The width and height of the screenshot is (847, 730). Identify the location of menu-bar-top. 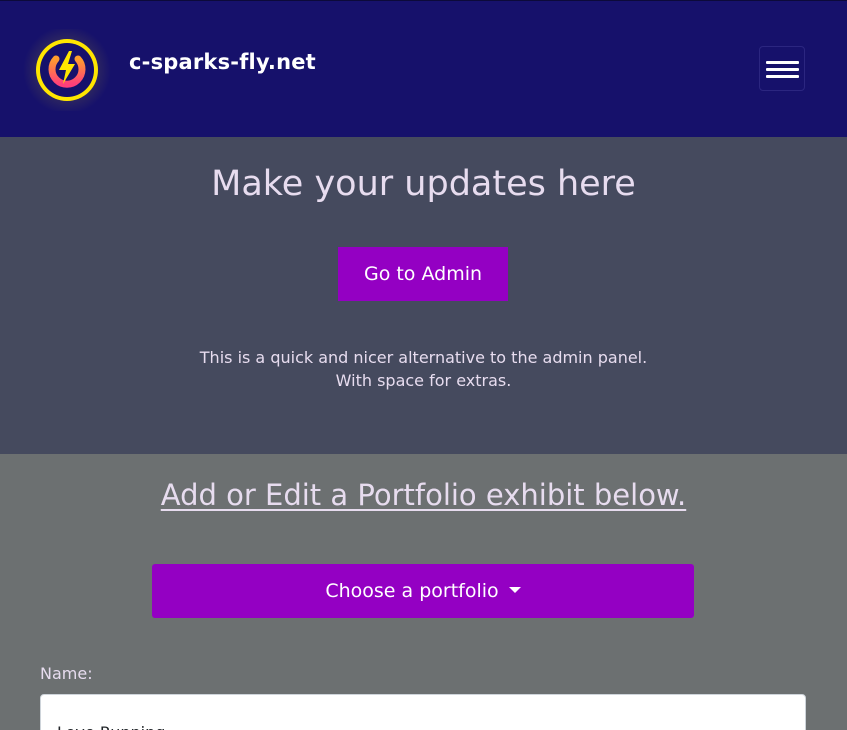
(782, 62).